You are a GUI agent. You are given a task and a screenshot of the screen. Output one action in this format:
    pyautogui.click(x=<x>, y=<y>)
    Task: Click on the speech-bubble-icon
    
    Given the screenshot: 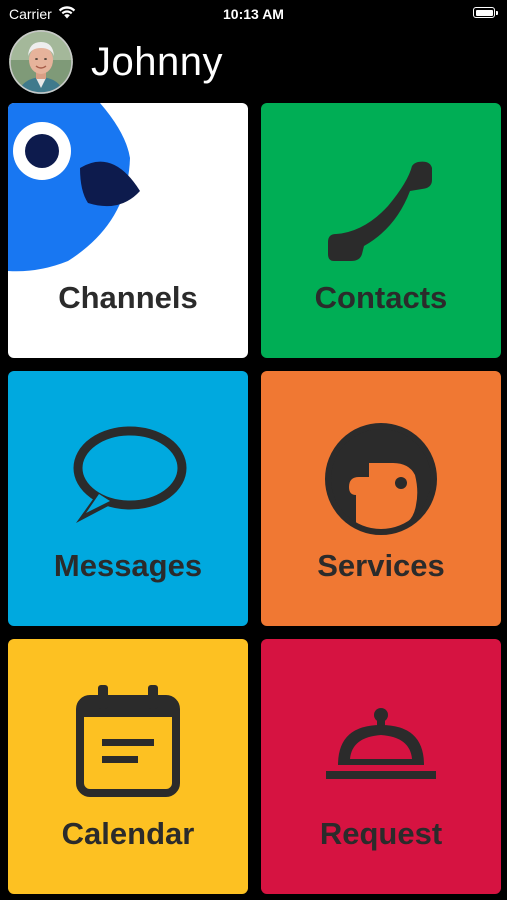 What is the action you would take?
    pyautogui.click(x=128, y=478)
    